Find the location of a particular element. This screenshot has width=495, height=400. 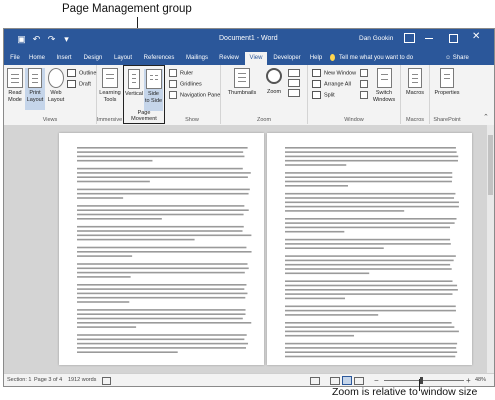

read-mode-label-1: Read is located at coordinates (15, 93).